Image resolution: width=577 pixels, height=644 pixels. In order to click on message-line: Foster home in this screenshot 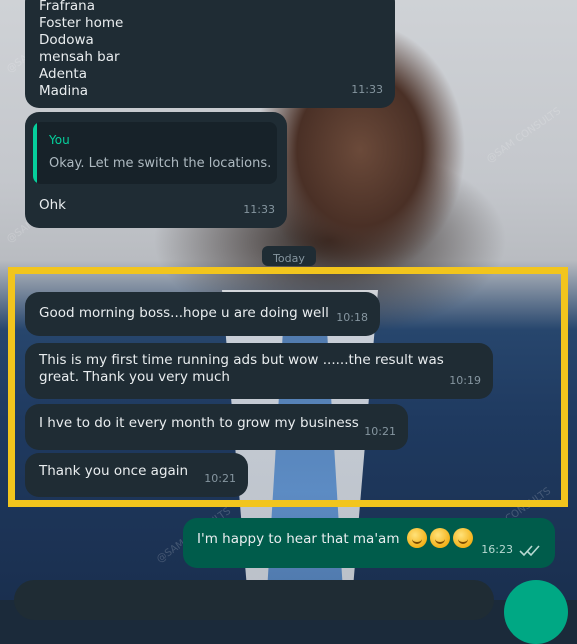, I will do `click(81, 23)`.